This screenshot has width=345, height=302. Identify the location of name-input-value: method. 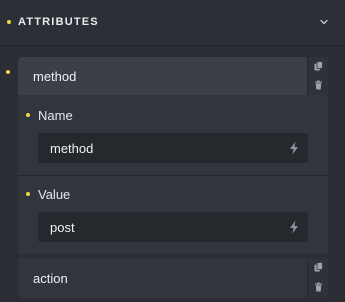
(72, 148).